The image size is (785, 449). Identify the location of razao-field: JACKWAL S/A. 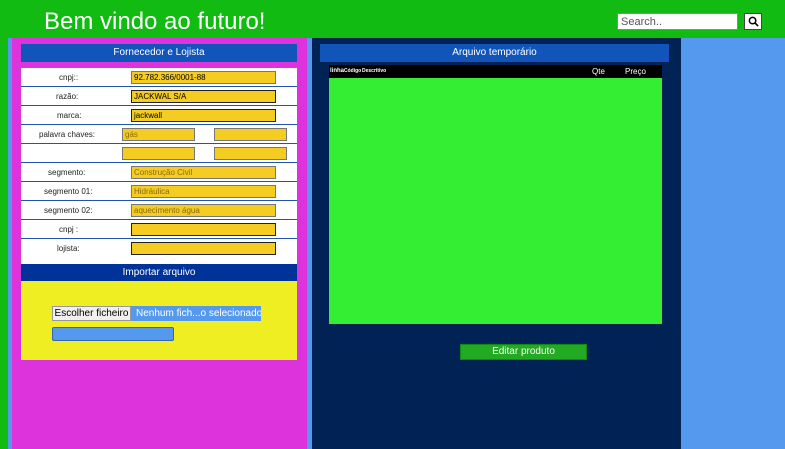
(203, 96).